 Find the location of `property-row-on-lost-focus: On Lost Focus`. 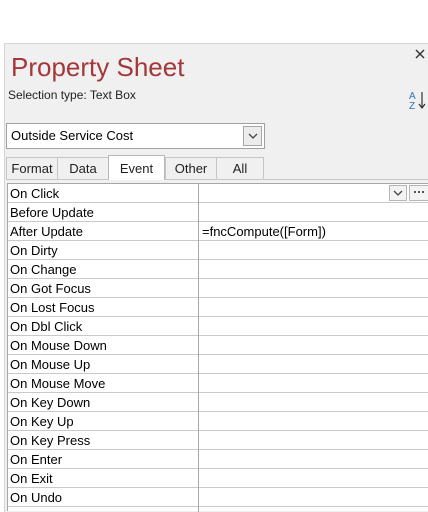

property-row-on-lost-focus: On Lost Focus is located at coordinates (218, 307).